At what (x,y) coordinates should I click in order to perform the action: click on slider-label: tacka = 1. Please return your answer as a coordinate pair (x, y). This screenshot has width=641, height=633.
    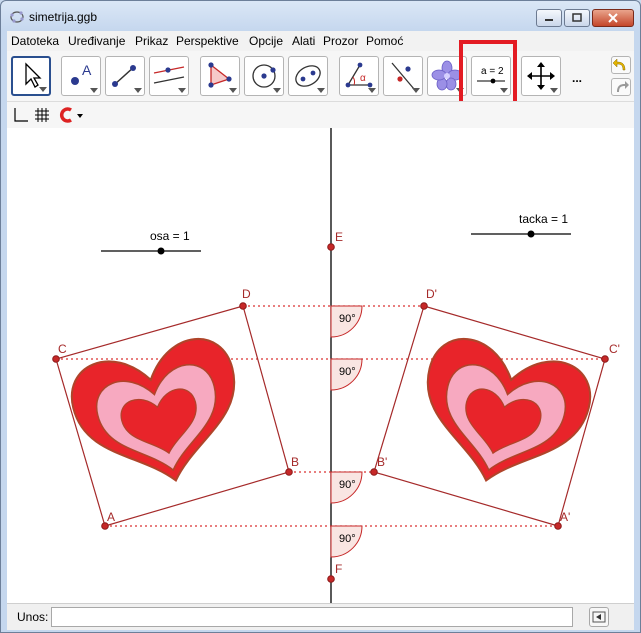
    Looking at the image, I should click on (543, 219).